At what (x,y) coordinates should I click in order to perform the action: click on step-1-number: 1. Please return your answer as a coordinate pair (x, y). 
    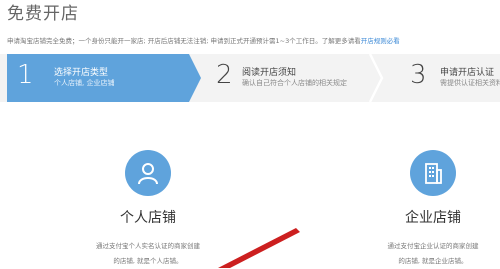
    Looking at the image, I should click on (25, 75).